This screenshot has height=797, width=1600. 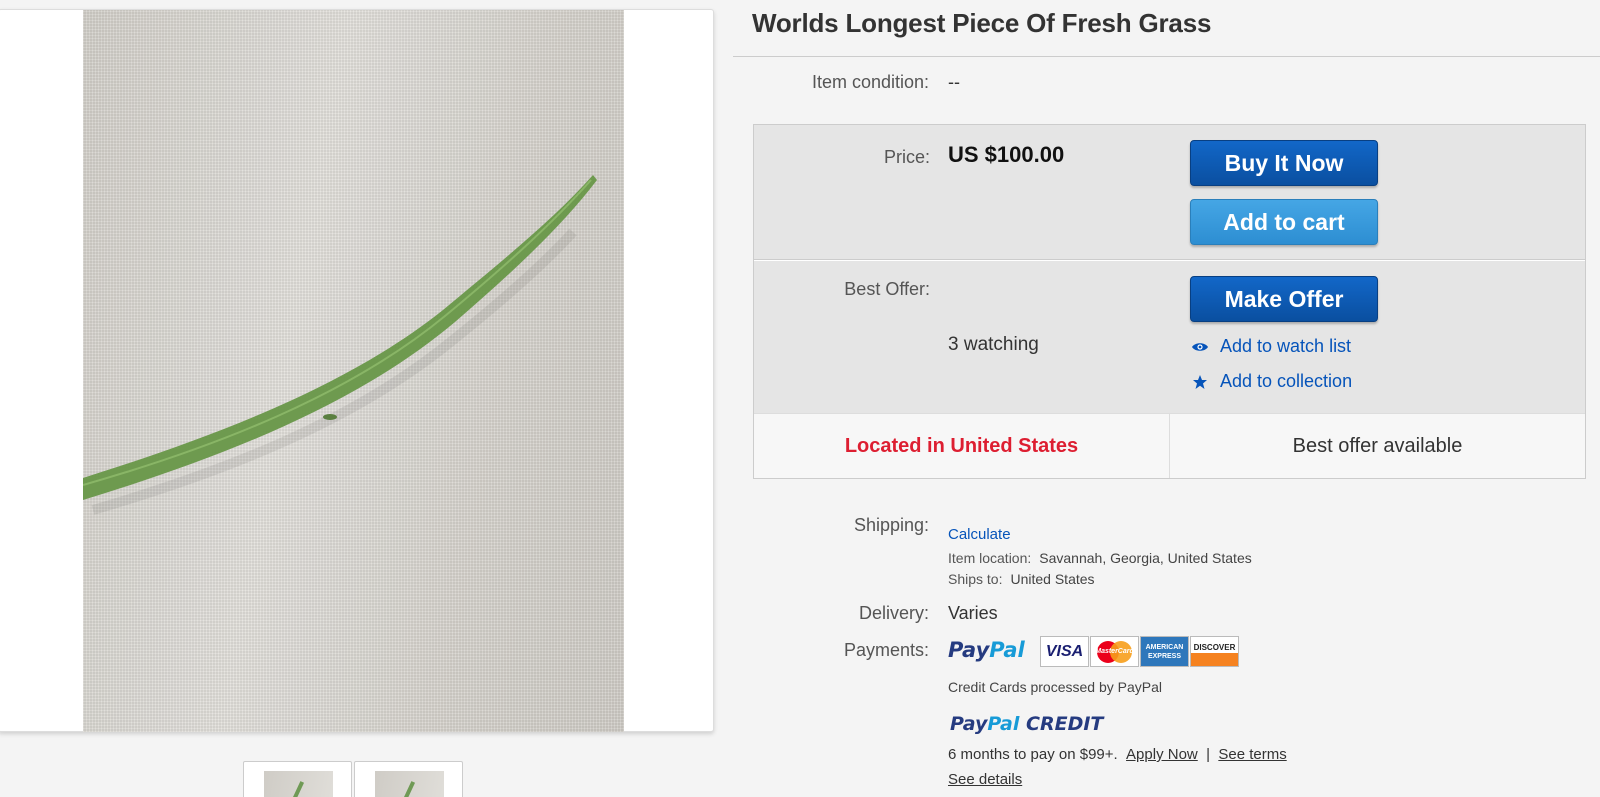 I want to click on add-to-watch-list-link: Add to watch list, so click(x=1270, y=346).